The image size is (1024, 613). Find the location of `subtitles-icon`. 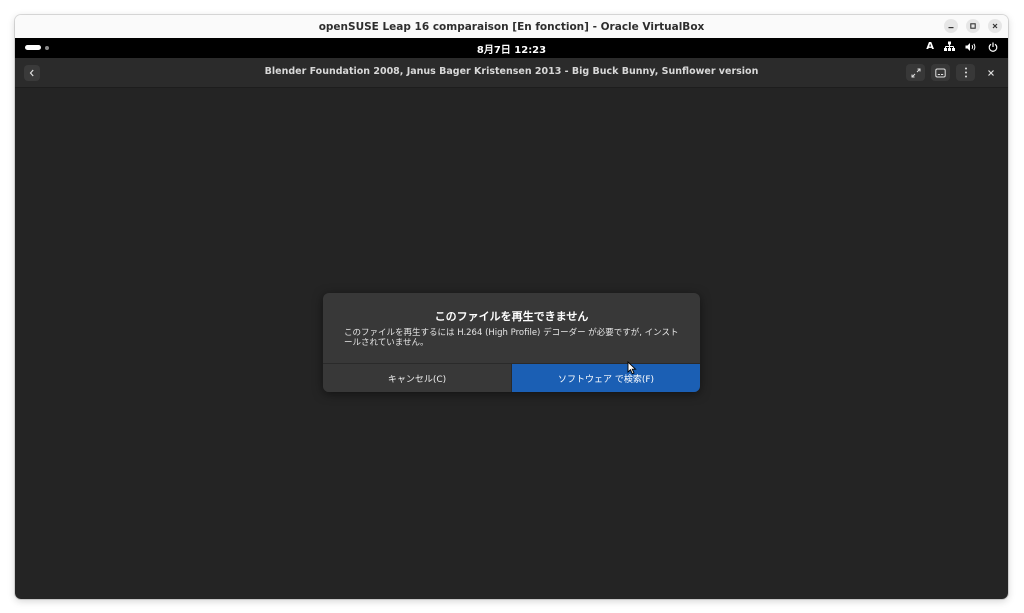

subtitles-icon is located at coordinates (940, 72).